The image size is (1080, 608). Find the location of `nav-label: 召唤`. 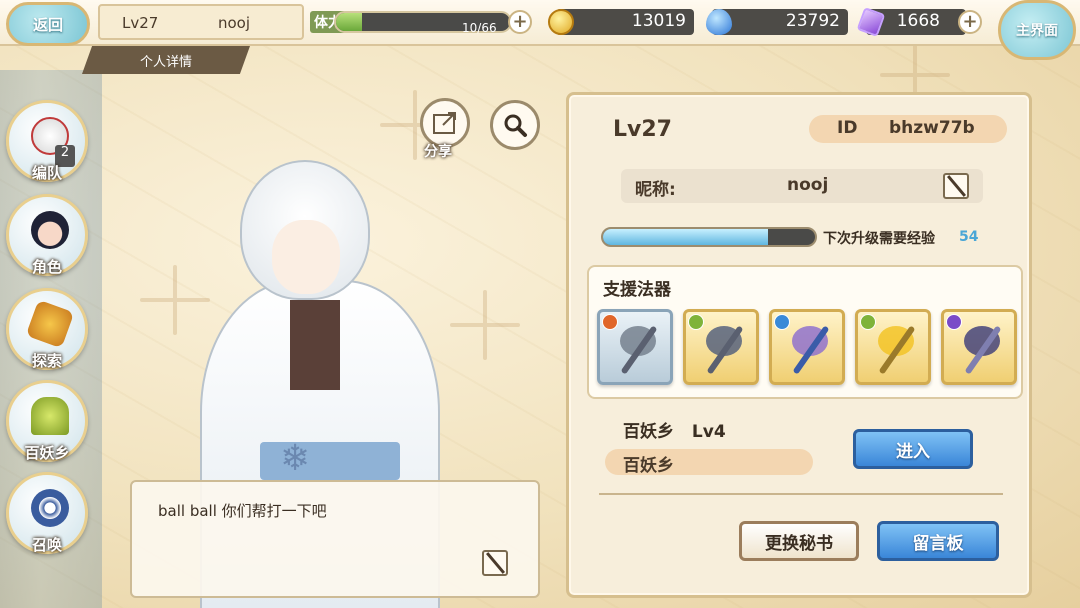

nav-label: 召唤 is located at coordinates (46, 545).